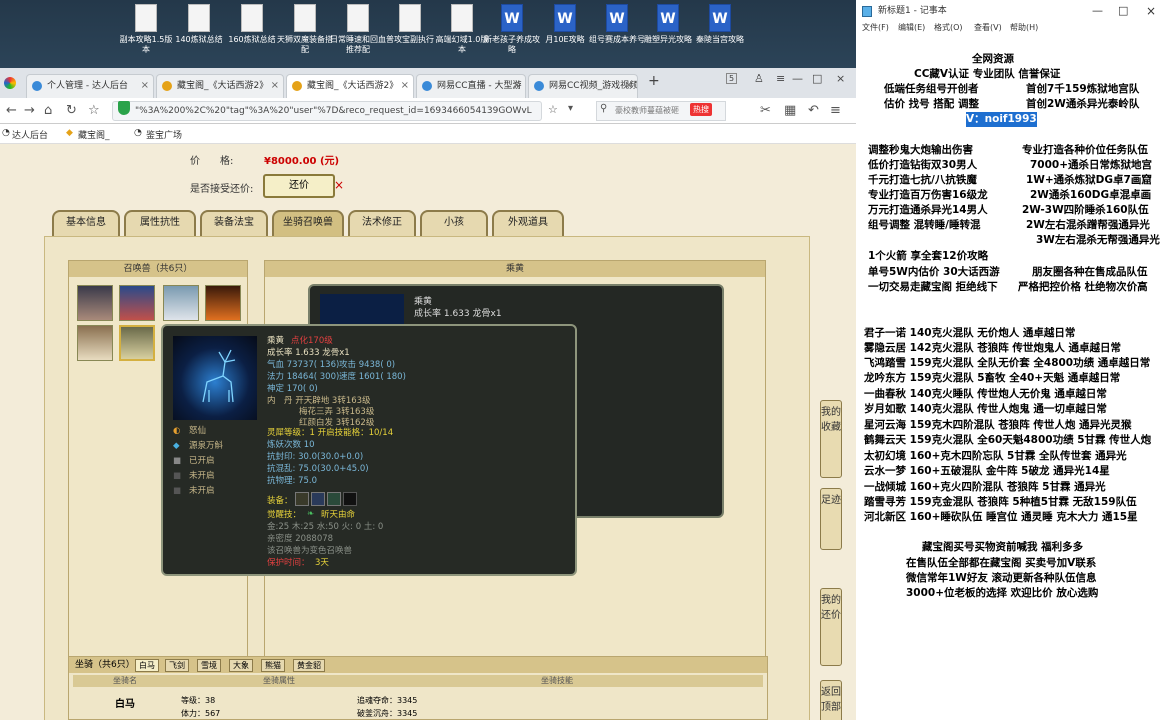 The width and height of the screenshot is (1170, 720). I want to click on pet-detail-header: 乘黄, so click(515, 269).